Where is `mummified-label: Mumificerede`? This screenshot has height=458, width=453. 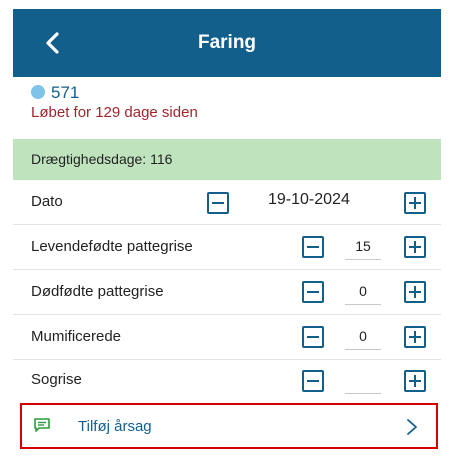 mummified-label: Mumificerede is located at coordinates (76, 336).